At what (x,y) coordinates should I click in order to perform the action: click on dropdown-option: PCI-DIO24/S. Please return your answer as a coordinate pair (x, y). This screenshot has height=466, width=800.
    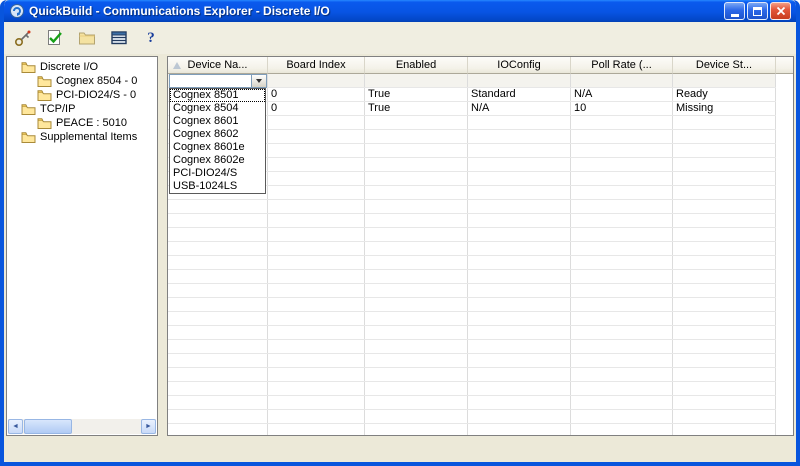
    Looking at the image, I should click on (217, 173).